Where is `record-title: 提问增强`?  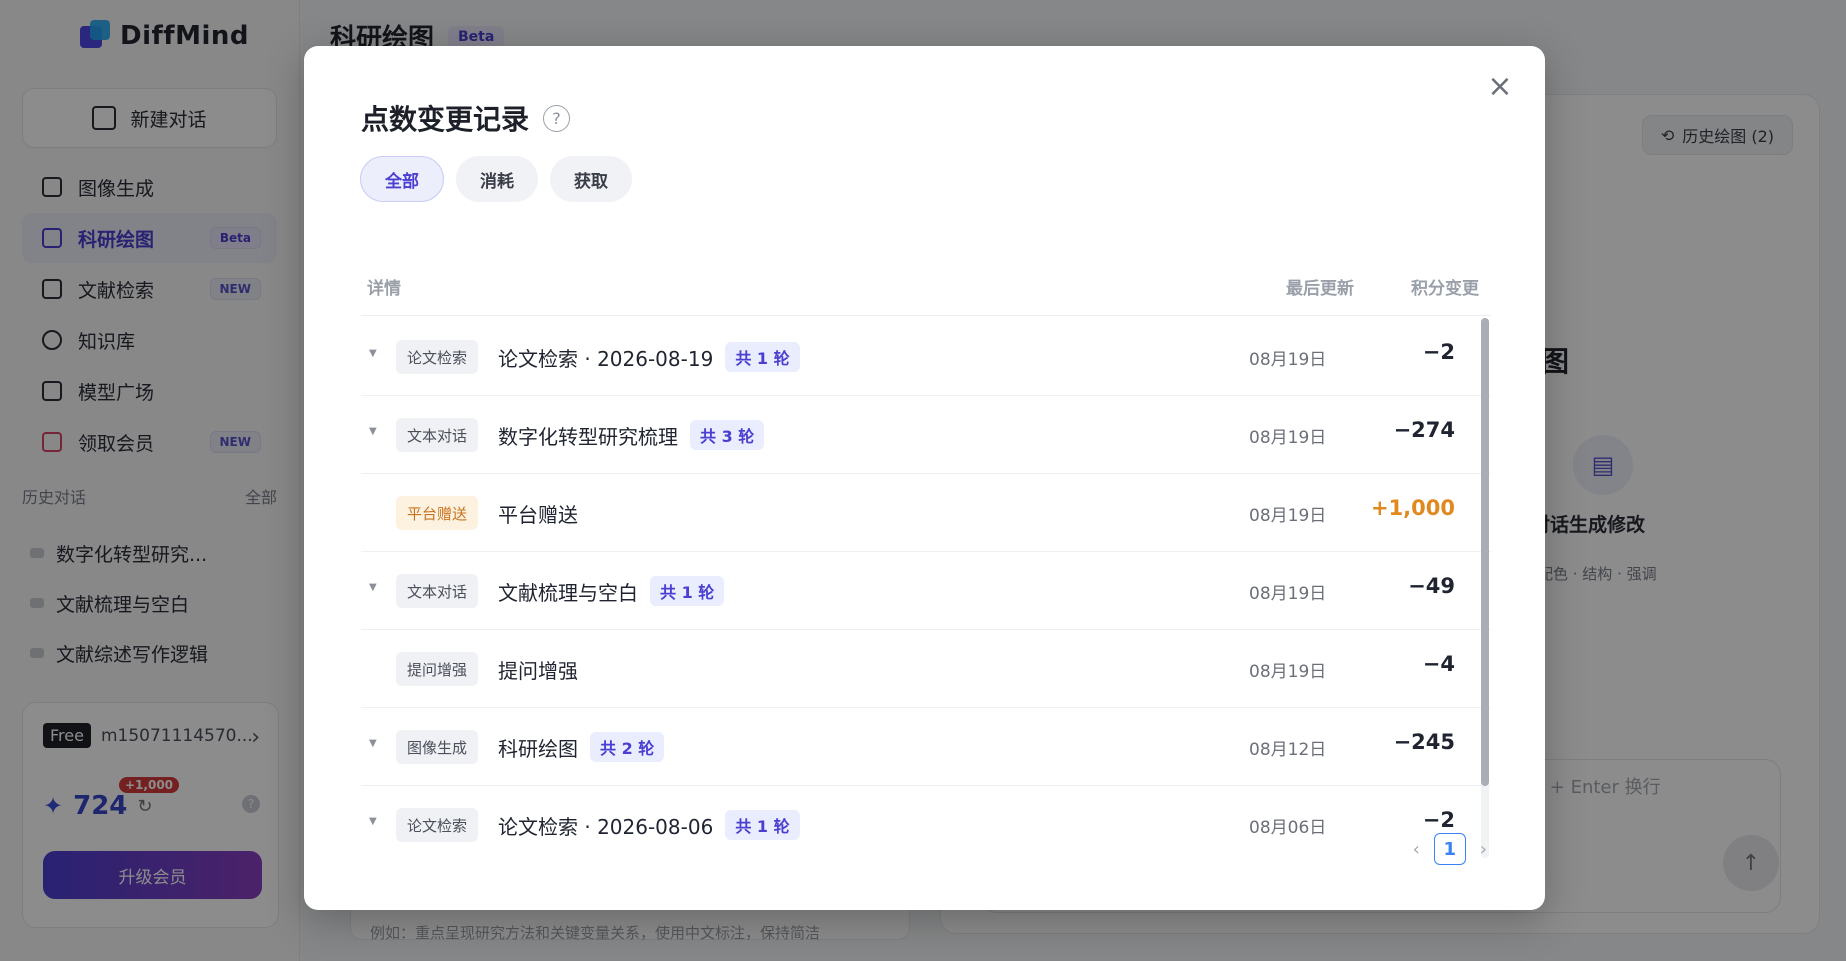
record-title: 提问增强 is located at coordinates (538, 669).